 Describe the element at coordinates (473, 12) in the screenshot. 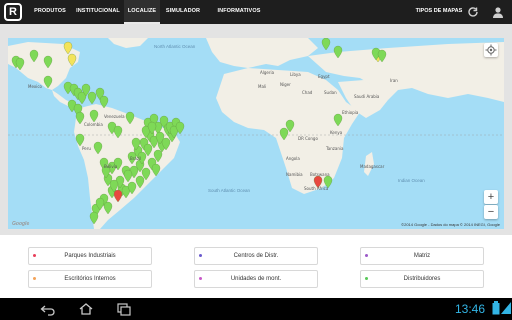

I see `refresh-icon` at that location.